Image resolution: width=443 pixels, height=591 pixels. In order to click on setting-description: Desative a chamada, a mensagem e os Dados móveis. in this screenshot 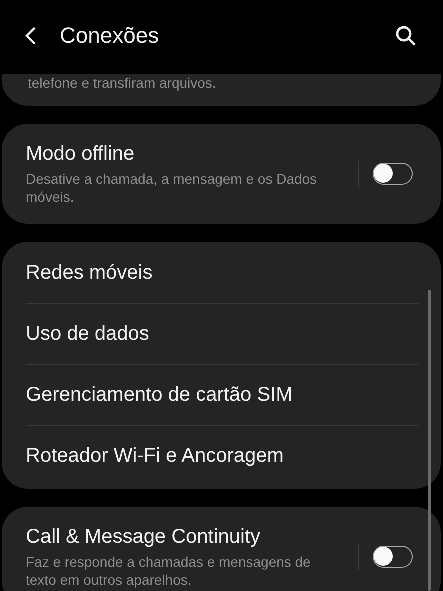, I will do `click(172, 188)`.